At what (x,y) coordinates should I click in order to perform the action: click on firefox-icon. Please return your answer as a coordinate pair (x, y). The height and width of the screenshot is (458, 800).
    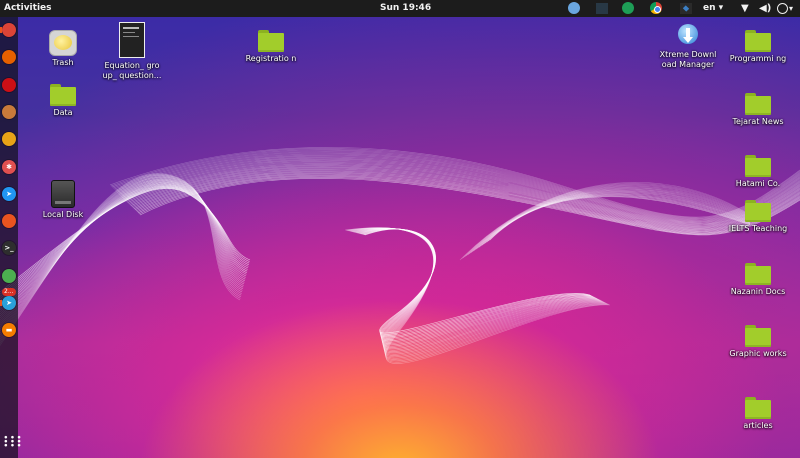
    Looking at the image, I should click on (9, 57).